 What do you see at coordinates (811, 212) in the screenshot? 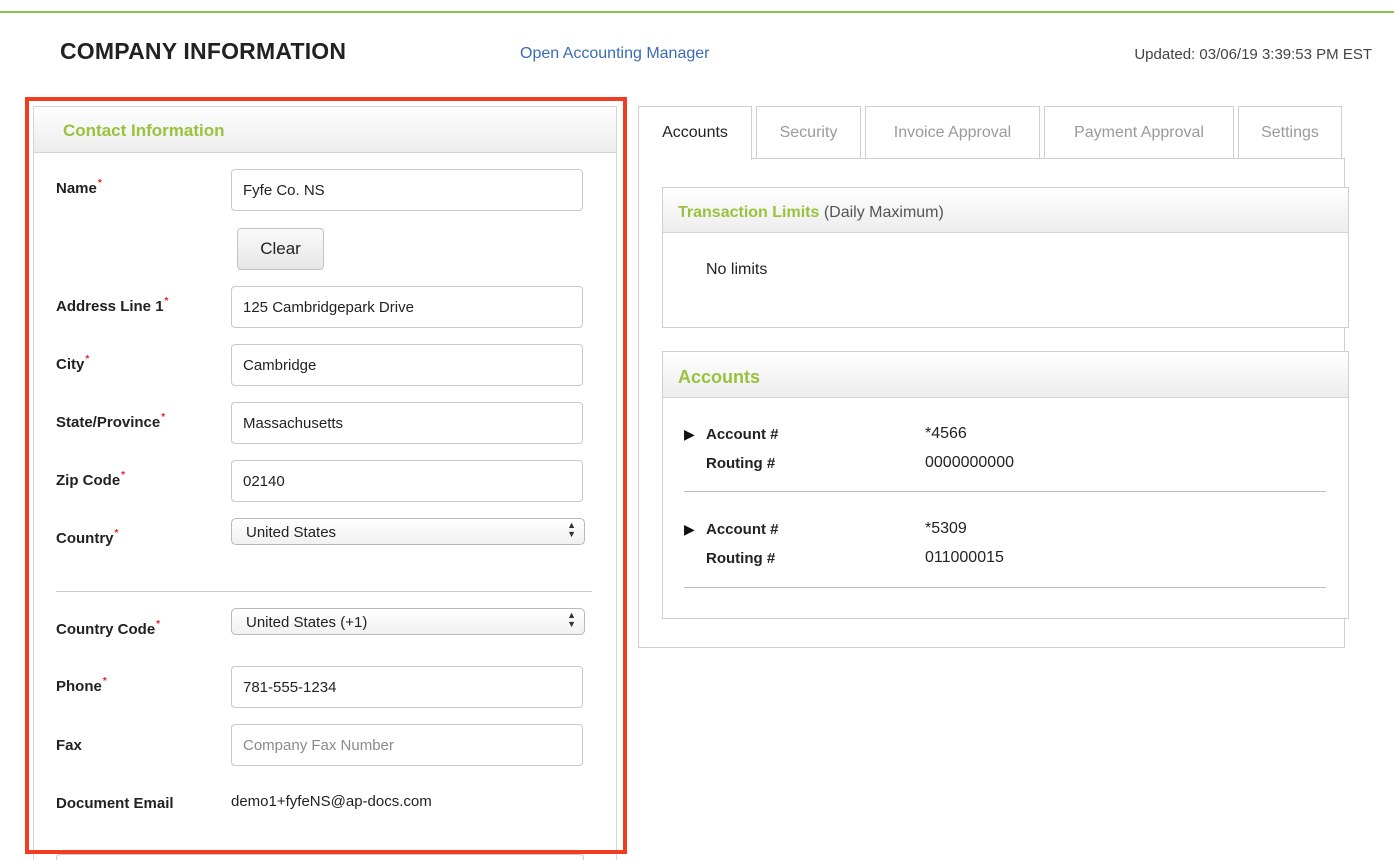
I see `transaction-limits-title: Transaction Limits (Daily Maximum)` at bounding box center [811, 212].